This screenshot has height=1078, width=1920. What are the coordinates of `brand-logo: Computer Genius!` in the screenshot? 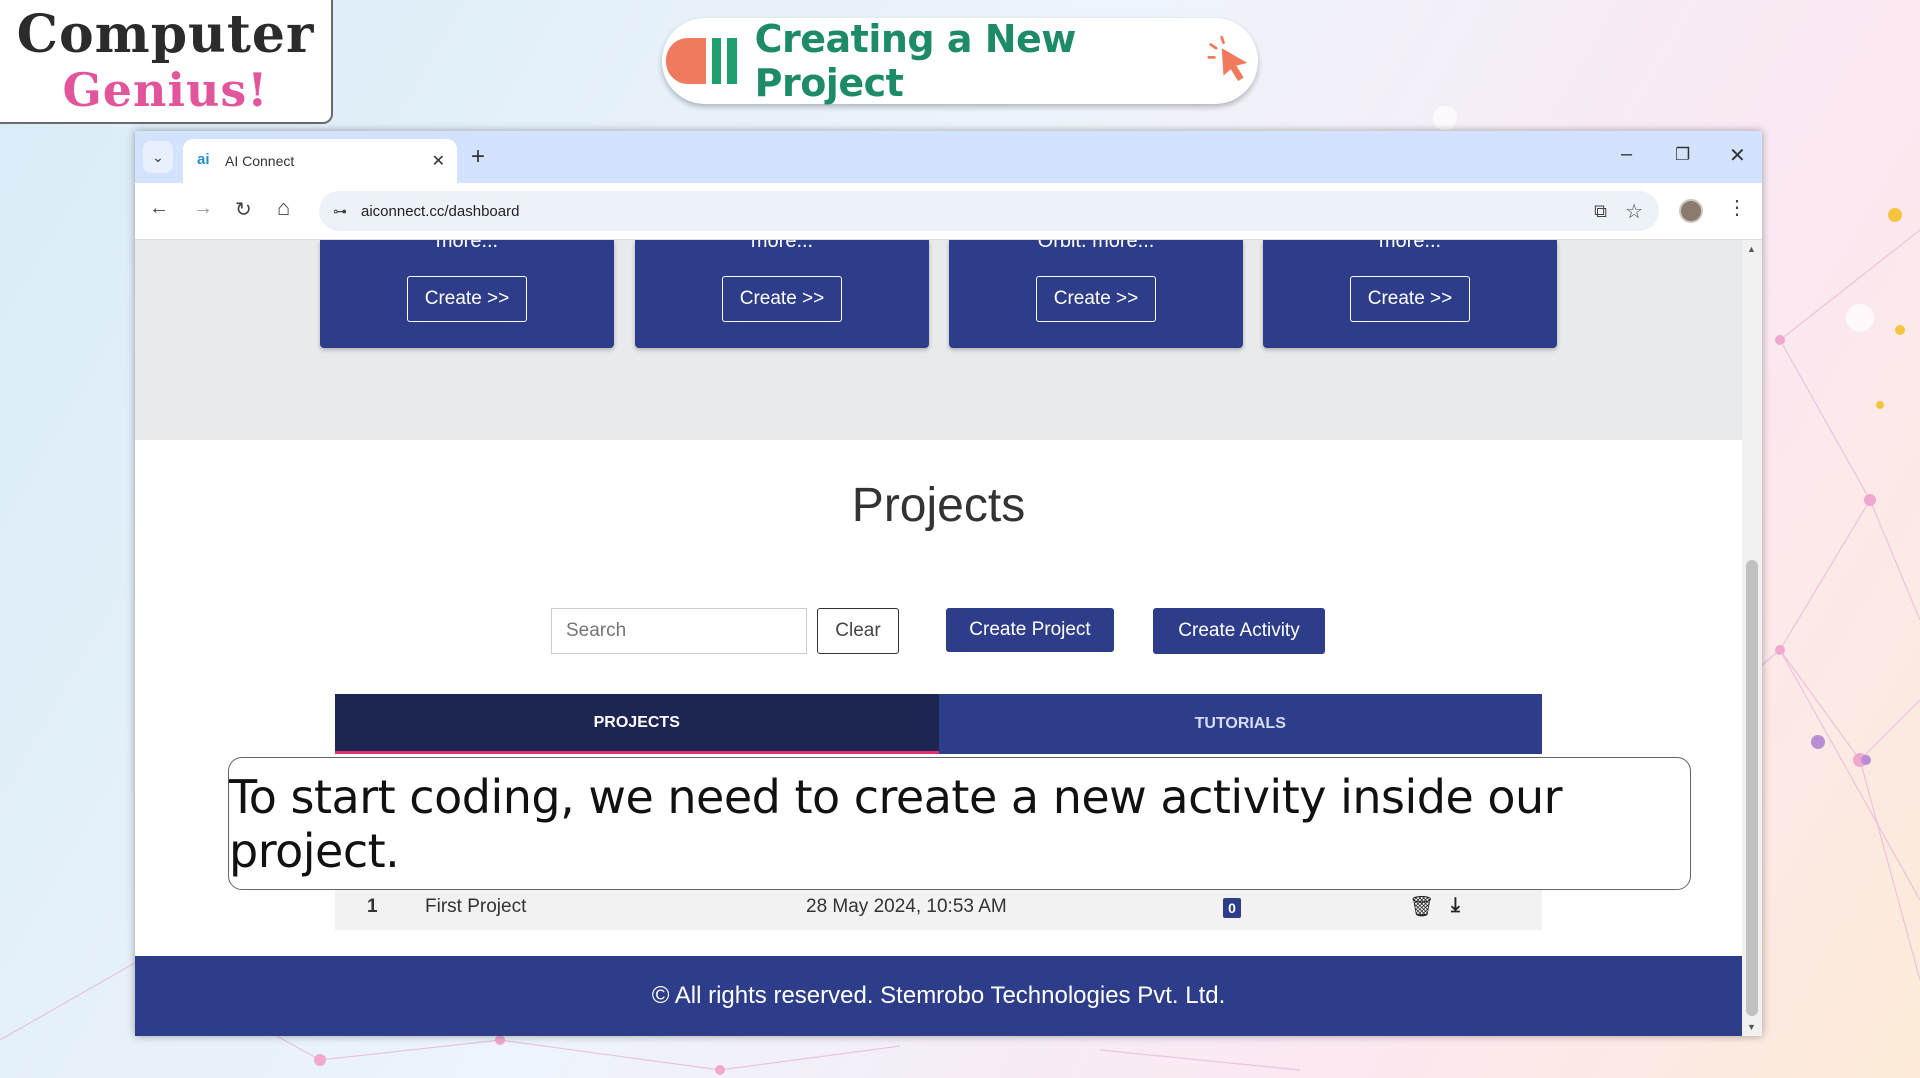 It's located at (166, 62).